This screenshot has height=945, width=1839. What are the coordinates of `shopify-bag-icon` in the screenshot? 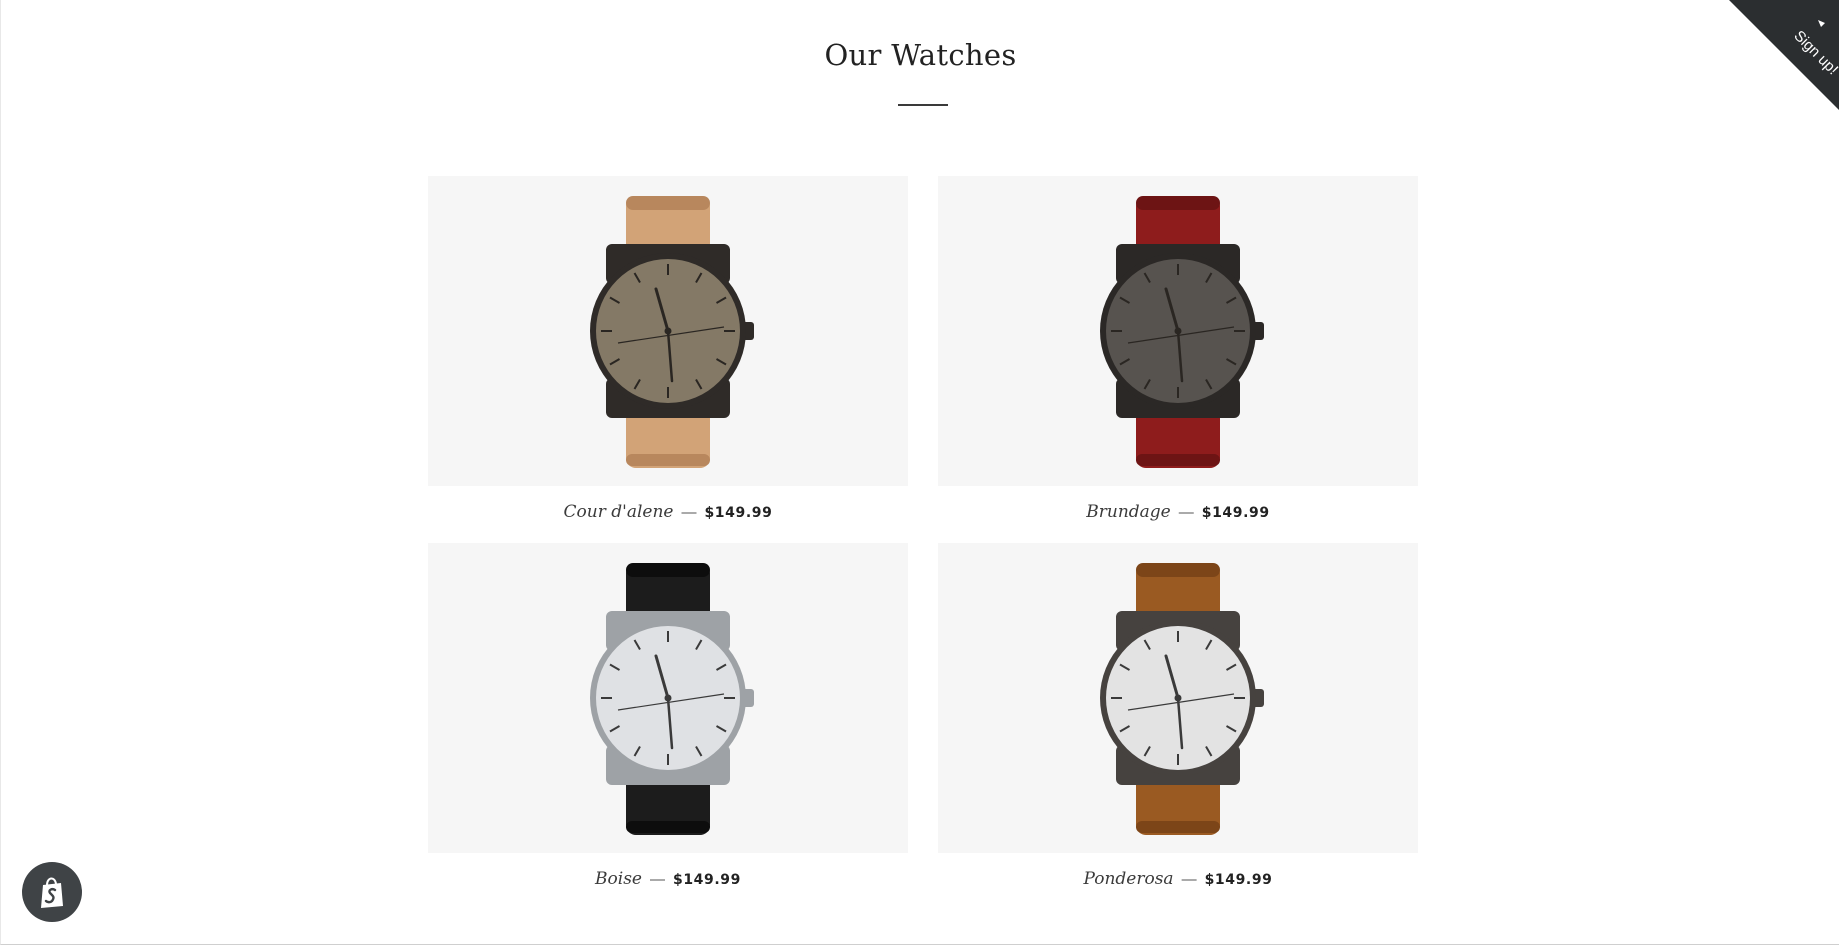 It's located at (52, 892).